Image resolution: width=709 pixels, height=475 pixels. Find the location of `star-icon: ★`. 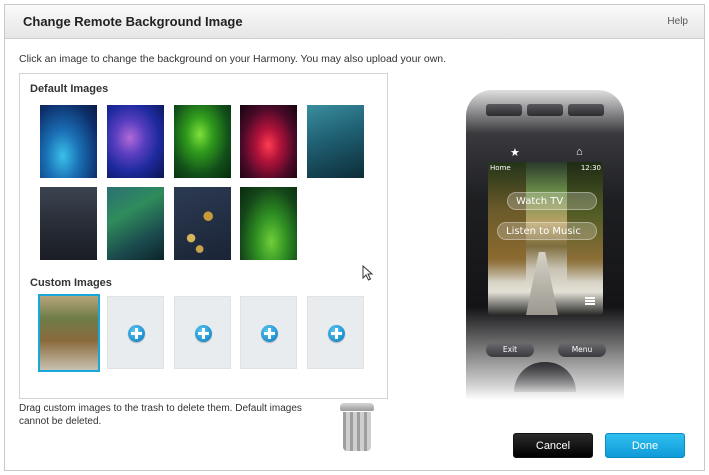

star-icon: ★ is located at coordinates (515, 153).